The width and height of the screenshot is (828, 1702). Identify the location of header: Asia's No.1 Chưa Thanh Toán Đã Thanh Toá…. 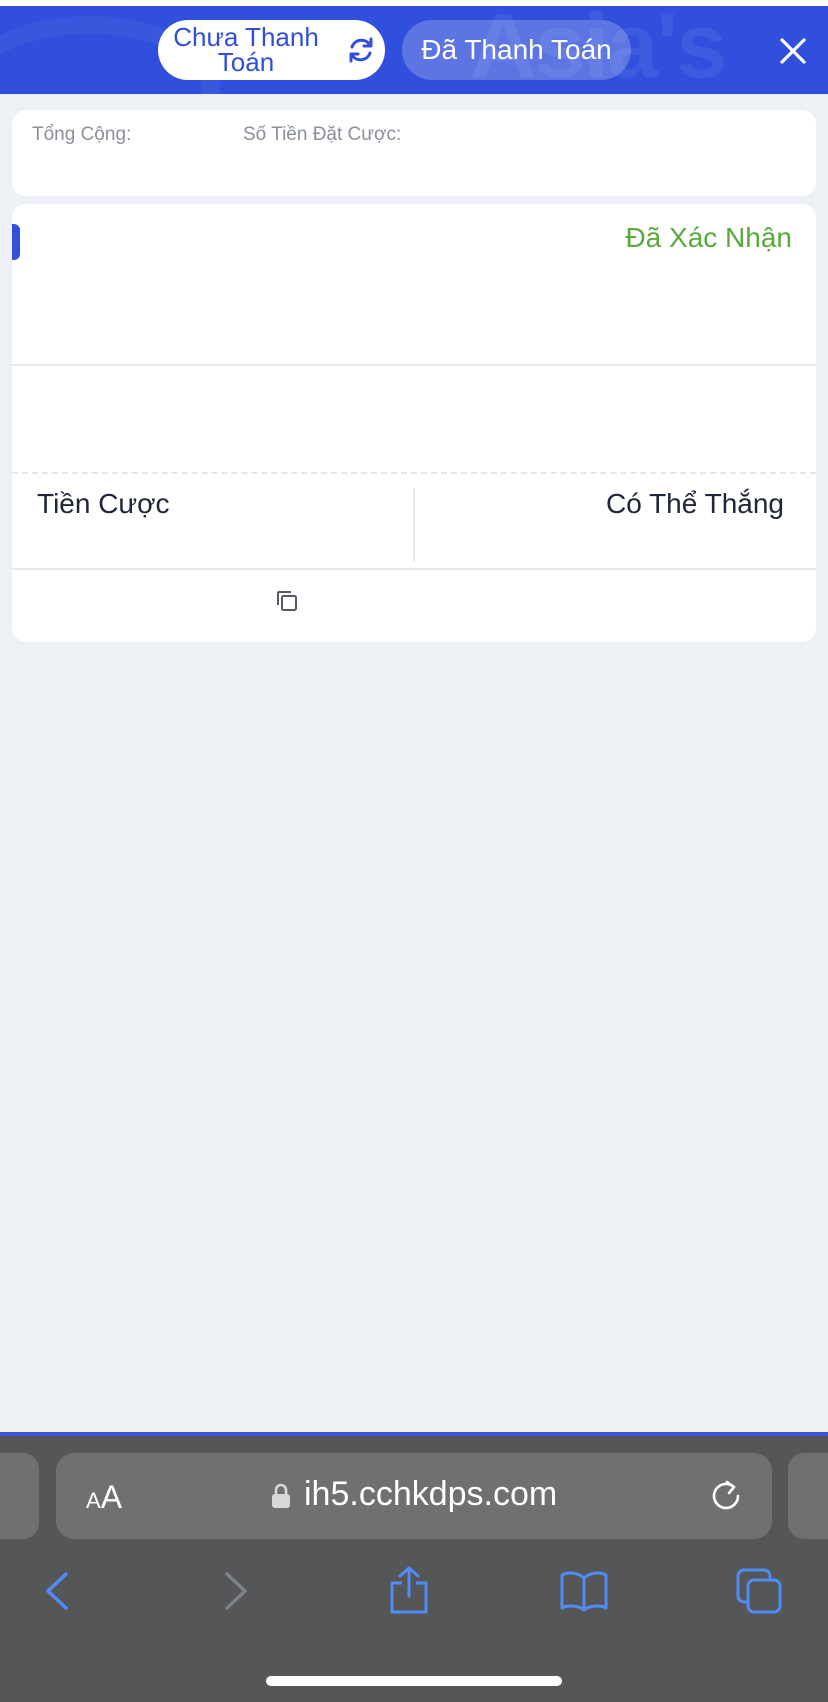
(414, 50).